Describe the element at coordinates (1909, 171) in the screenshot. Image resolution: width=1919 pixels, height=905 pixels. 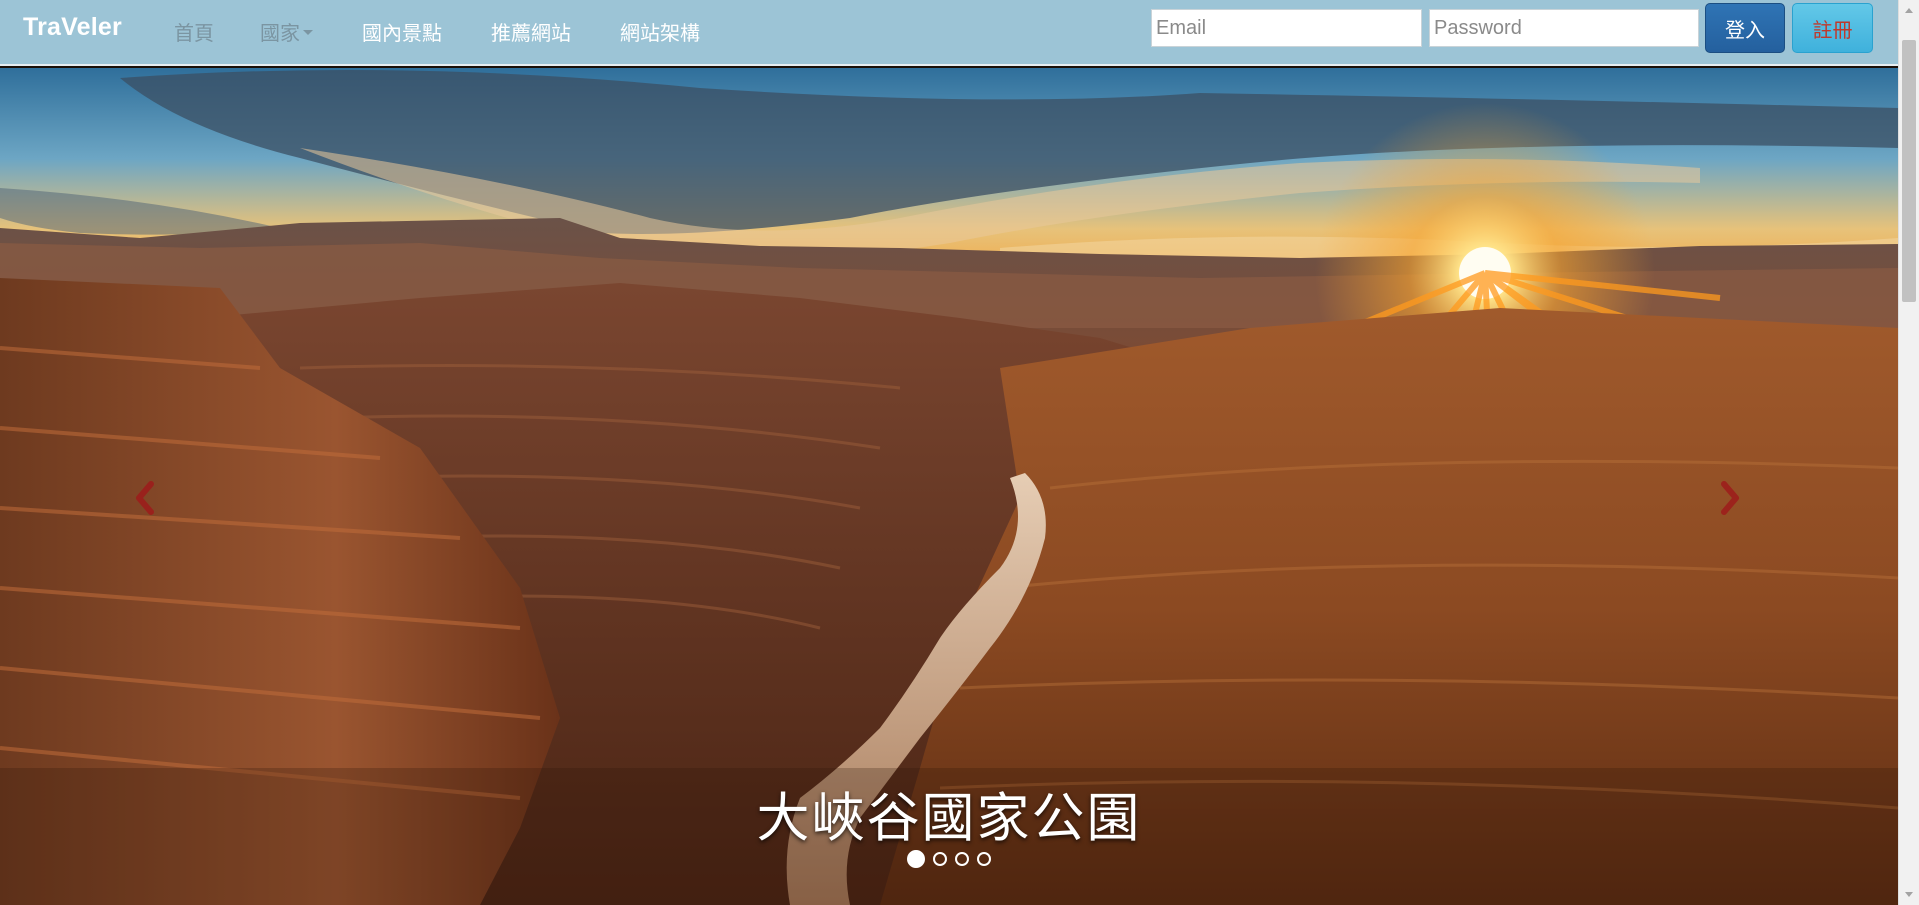
I see `scrollbar-thumb` at that location.